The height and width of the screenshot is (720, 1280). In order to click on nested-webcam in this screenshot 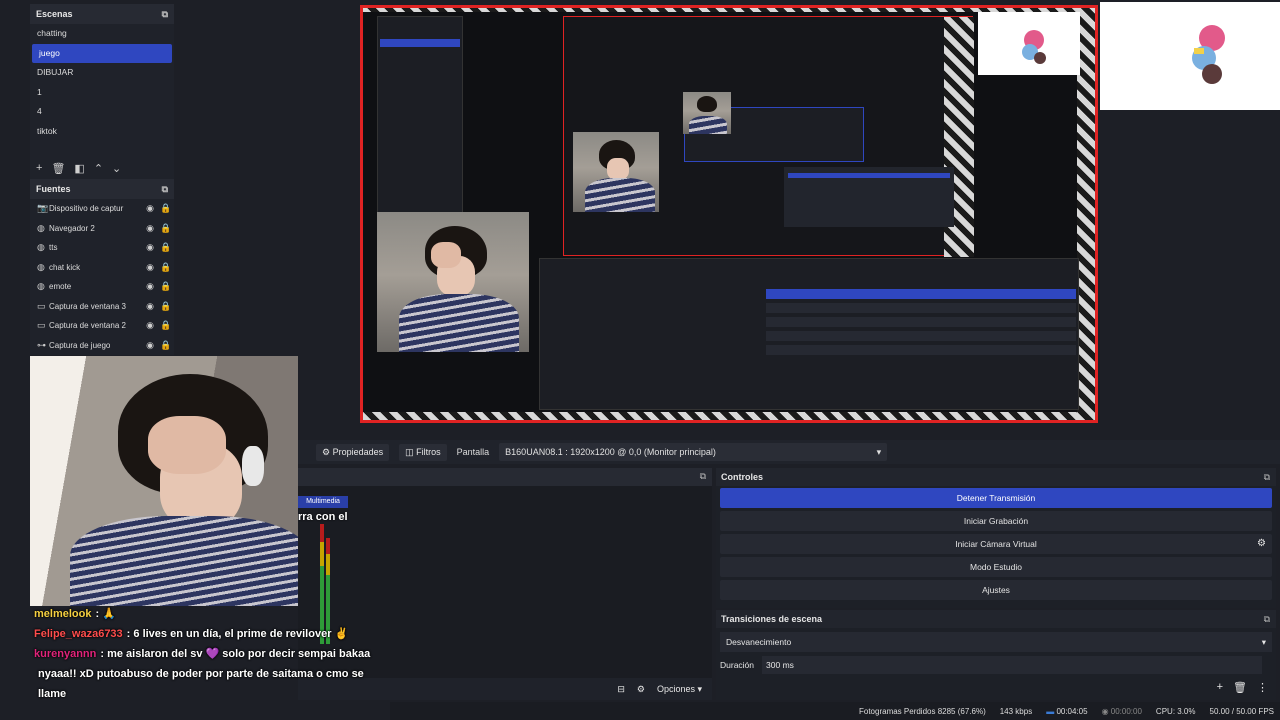, I will do `click(453, 282)`.